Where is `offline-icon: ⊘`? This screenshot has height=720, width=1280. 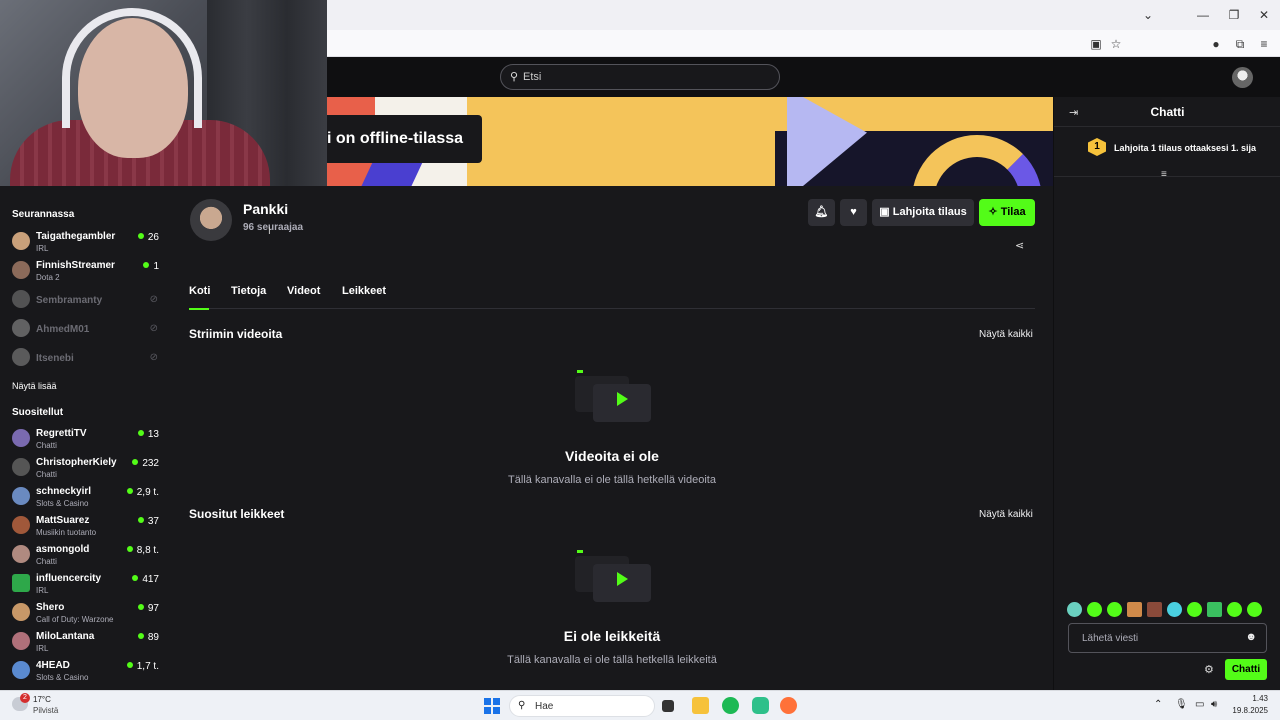 offline-icon: ⊘ is located at coordinates (153, 357).